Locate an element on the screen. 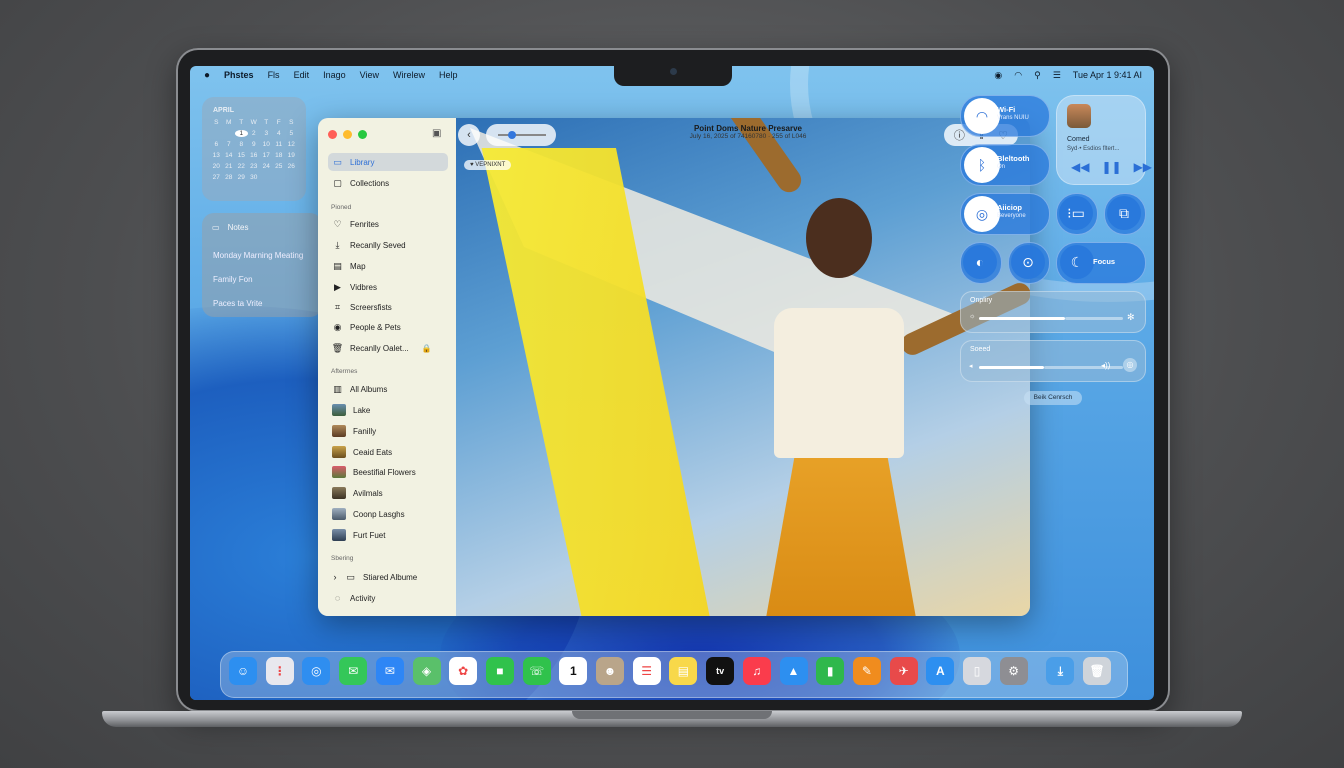 The height and width of the screenshot is (768, 1344). calendar-day: 20 is located at coordinates (216, 166).